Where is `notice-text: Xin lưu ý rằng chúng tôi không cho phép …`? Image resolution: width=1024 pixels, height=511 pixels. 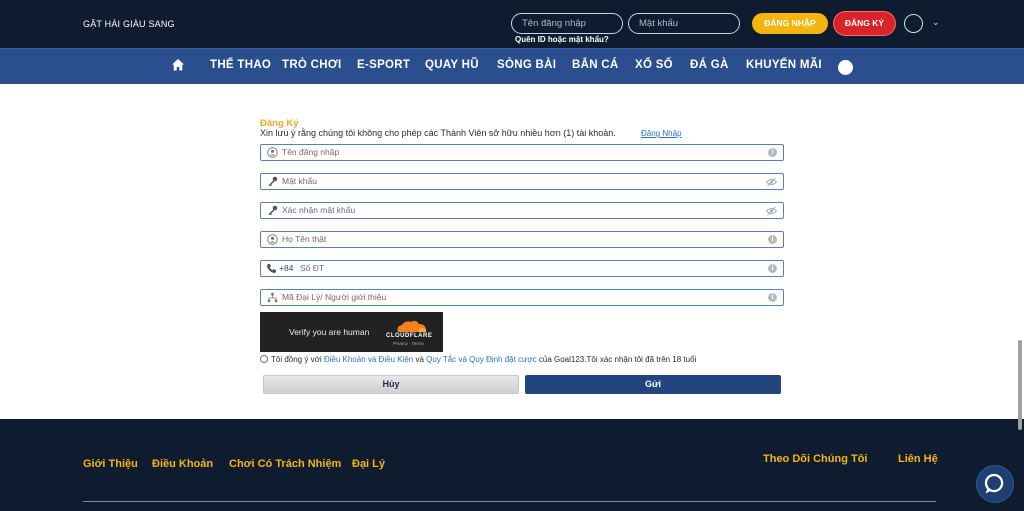
notice-text: Xin lưu ý rằng chúng tôi không cho phép … is located at coordinates (438, 133).